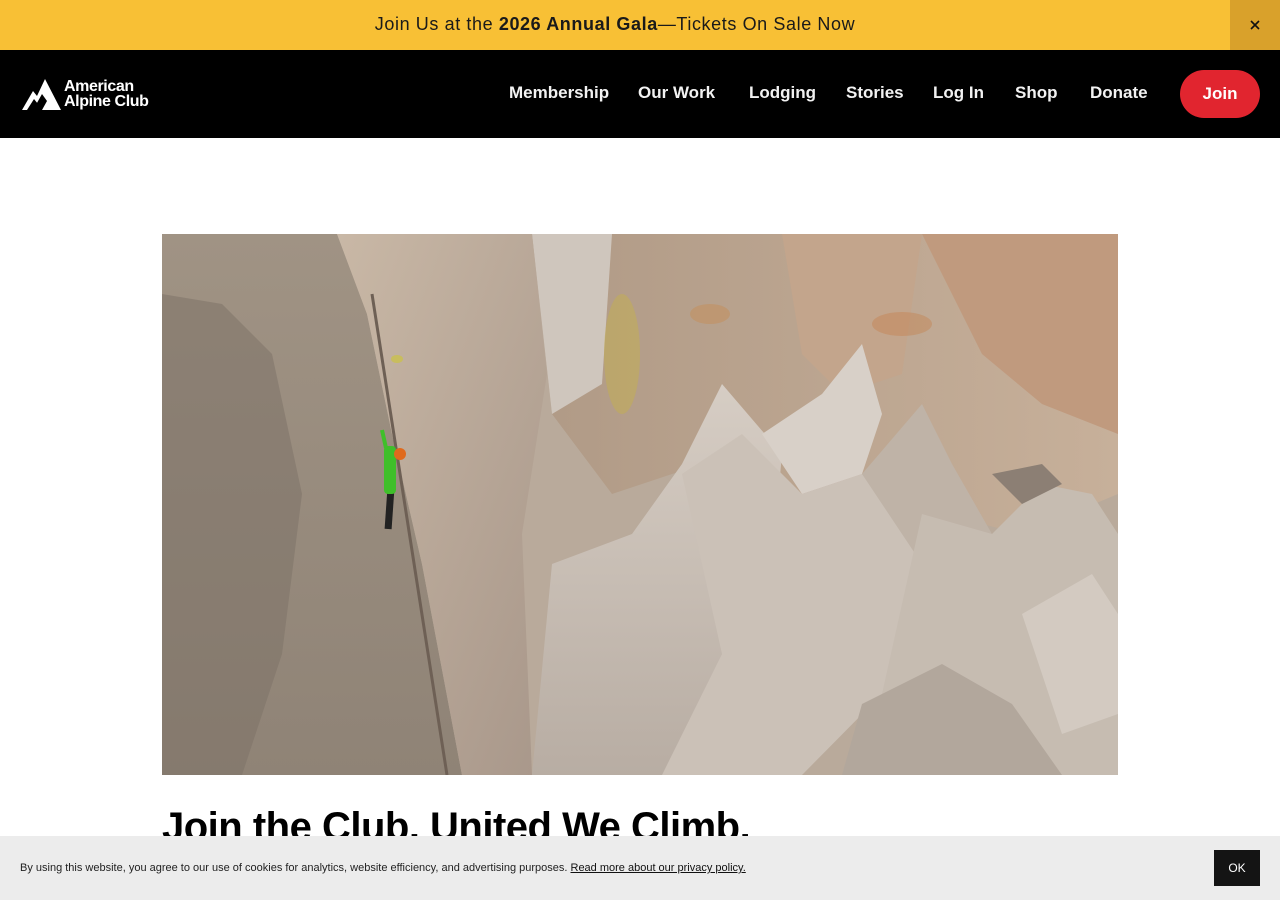 This screenshot has height=900, width=1280. I want to click on nav-membership: Membership, so click(559, 93).